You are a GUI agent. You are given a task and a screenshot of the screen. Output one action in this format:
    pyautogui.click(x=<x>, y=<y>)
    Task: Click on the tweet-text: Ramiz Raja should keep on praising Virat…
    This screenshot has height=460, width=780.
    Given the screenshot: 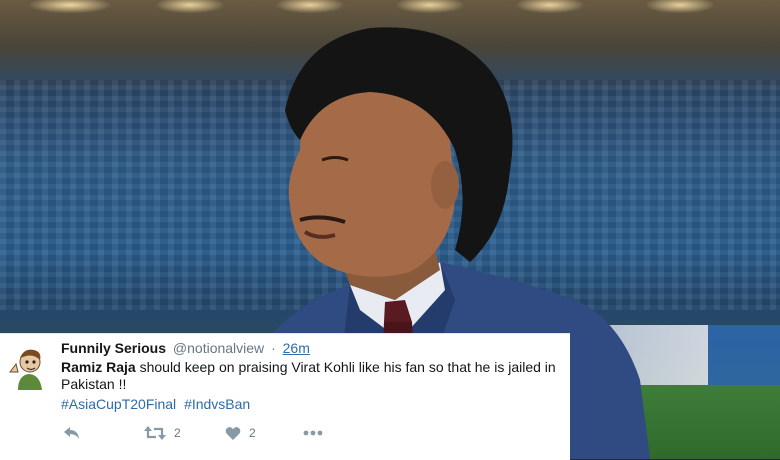 What is the action you would take?
    pyautogui.click(x=313, y=376)
    